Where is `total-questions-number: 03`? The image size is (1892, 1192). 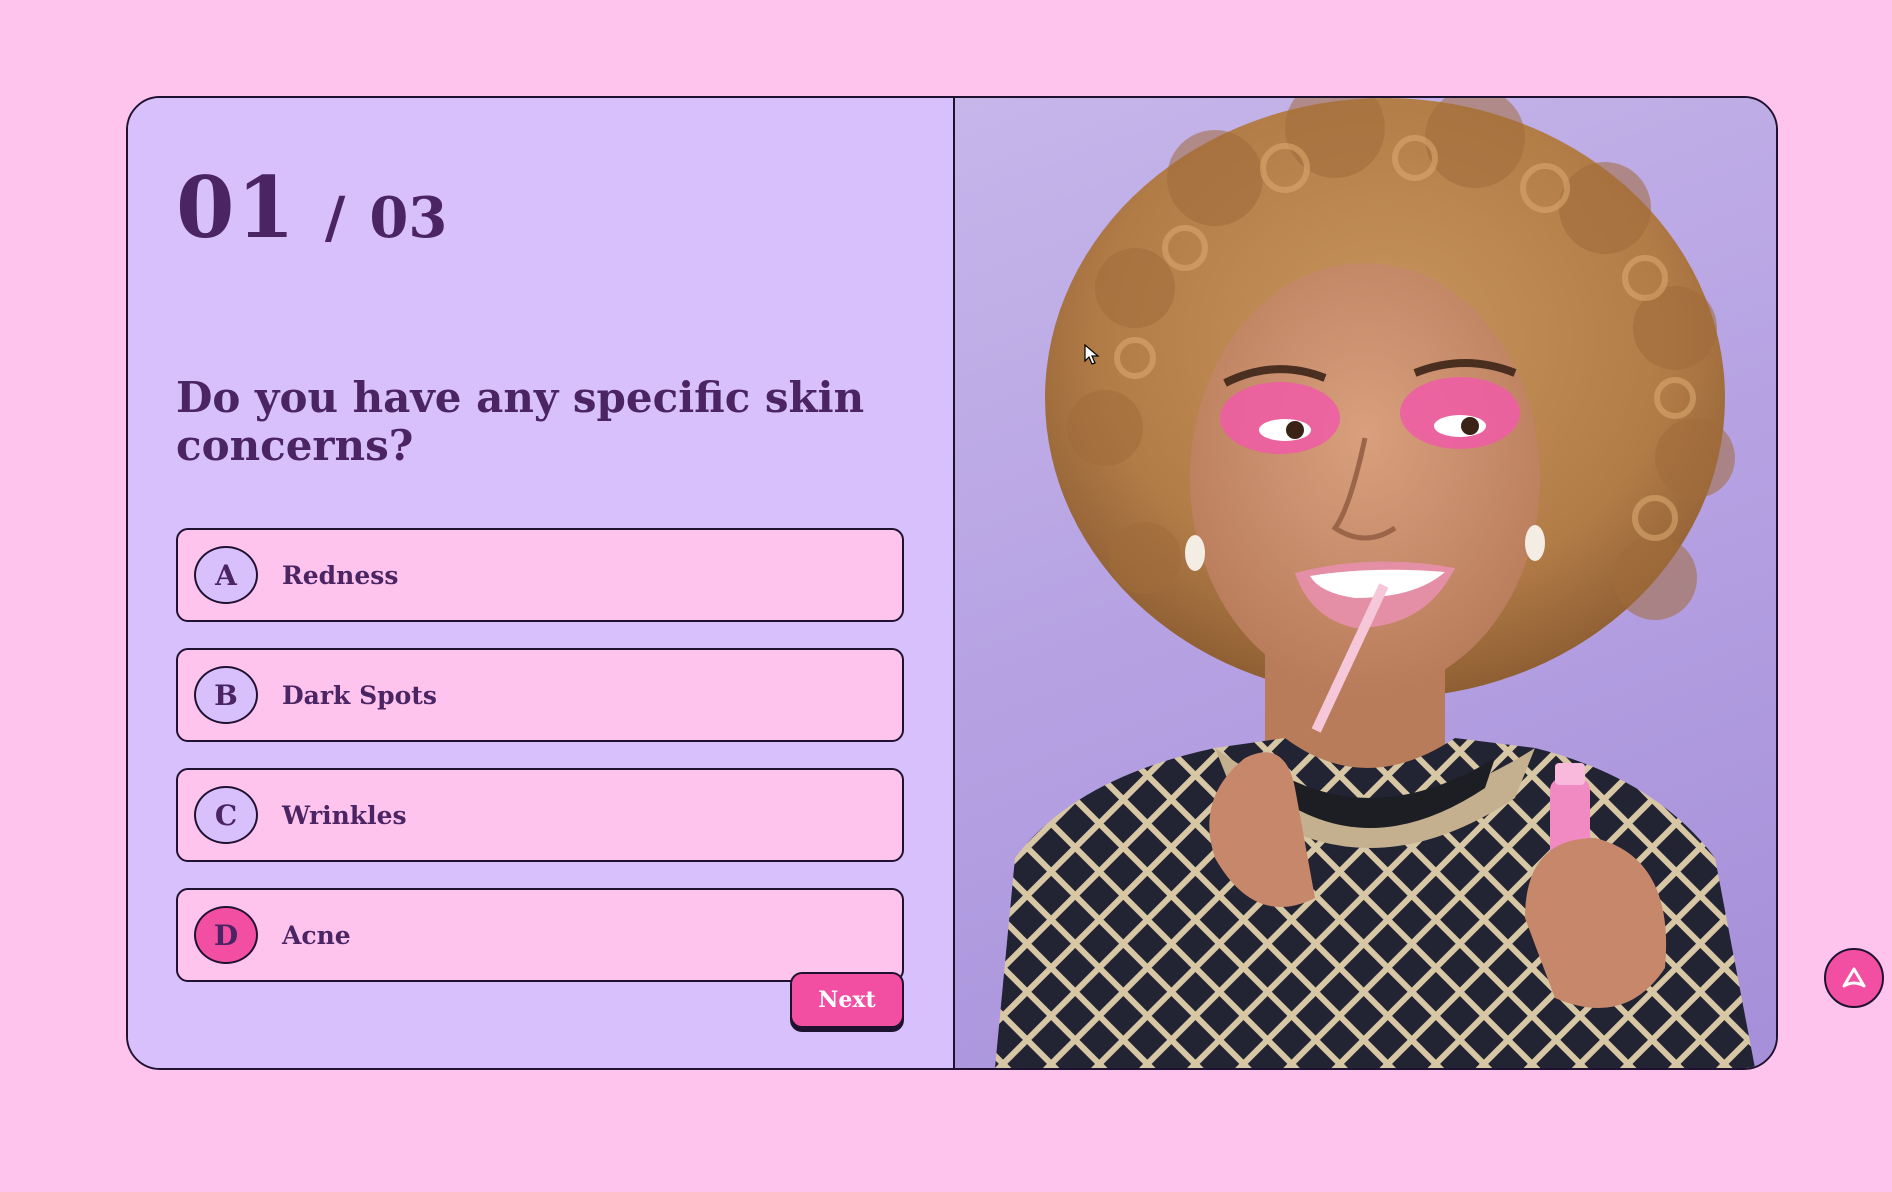 total-questions-number: 03 is located at coordinates (408, 218).